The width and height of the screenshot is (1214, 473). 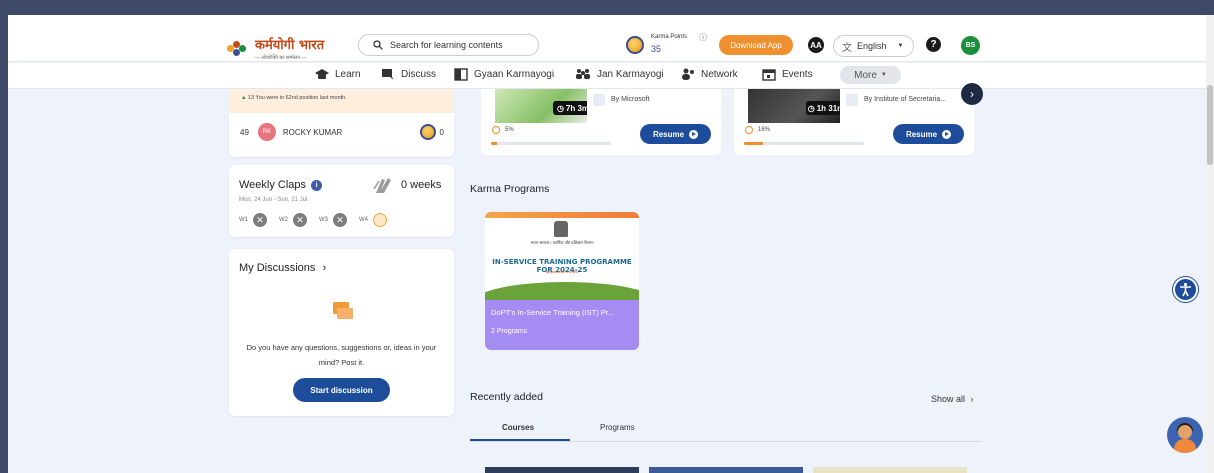 What do you see at coordinates (769, 75) in the screenshot?
I see `calendar-icon` at bounding box center [769, 75].